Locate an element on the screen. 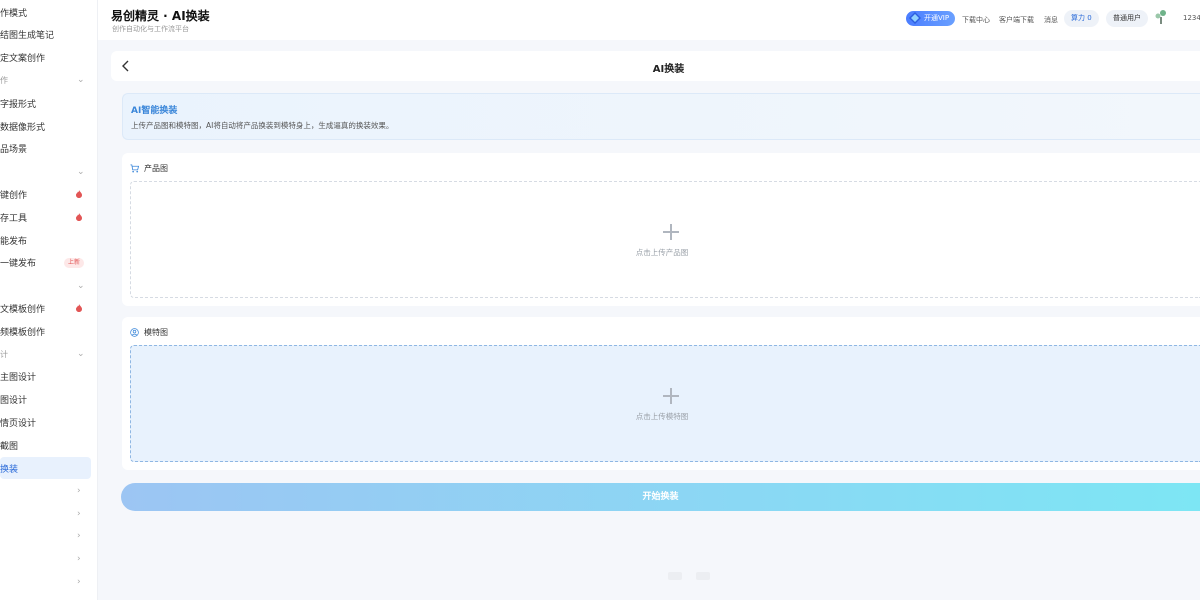 The height and width of the screenshot is (600, 1200). sidebar-item-label: 频模板创作 is located at coordinates (23, 332).